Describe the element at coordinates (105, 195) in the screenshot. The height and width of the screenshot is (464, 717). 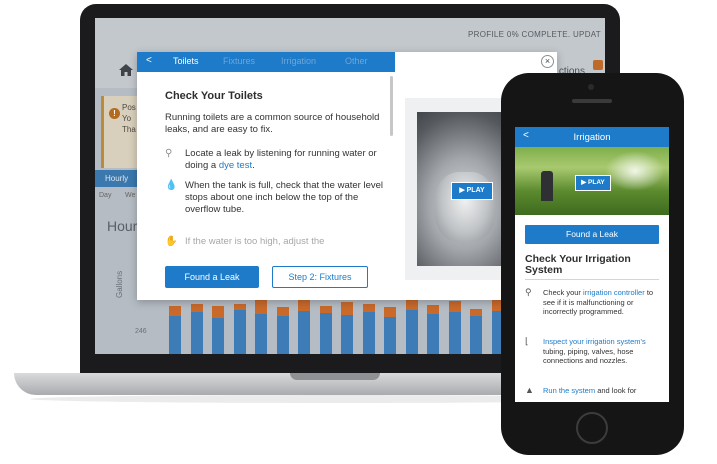
I see `tab-day: Day` at that location.